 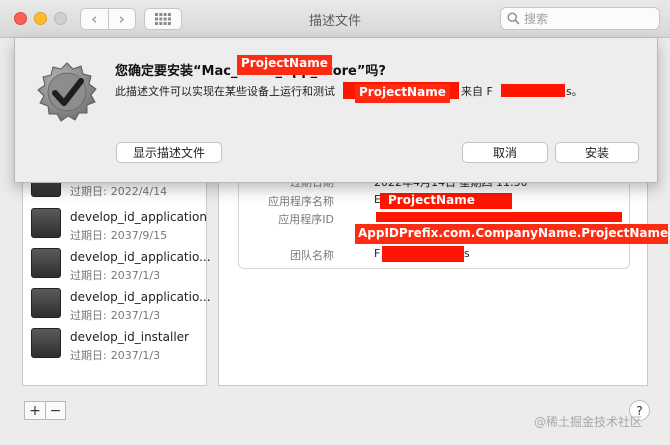 What do you see at coordinates (138, 217) in the screenshot?
I see `profile-name: develop_id_application` at bounding box center [138, 217].